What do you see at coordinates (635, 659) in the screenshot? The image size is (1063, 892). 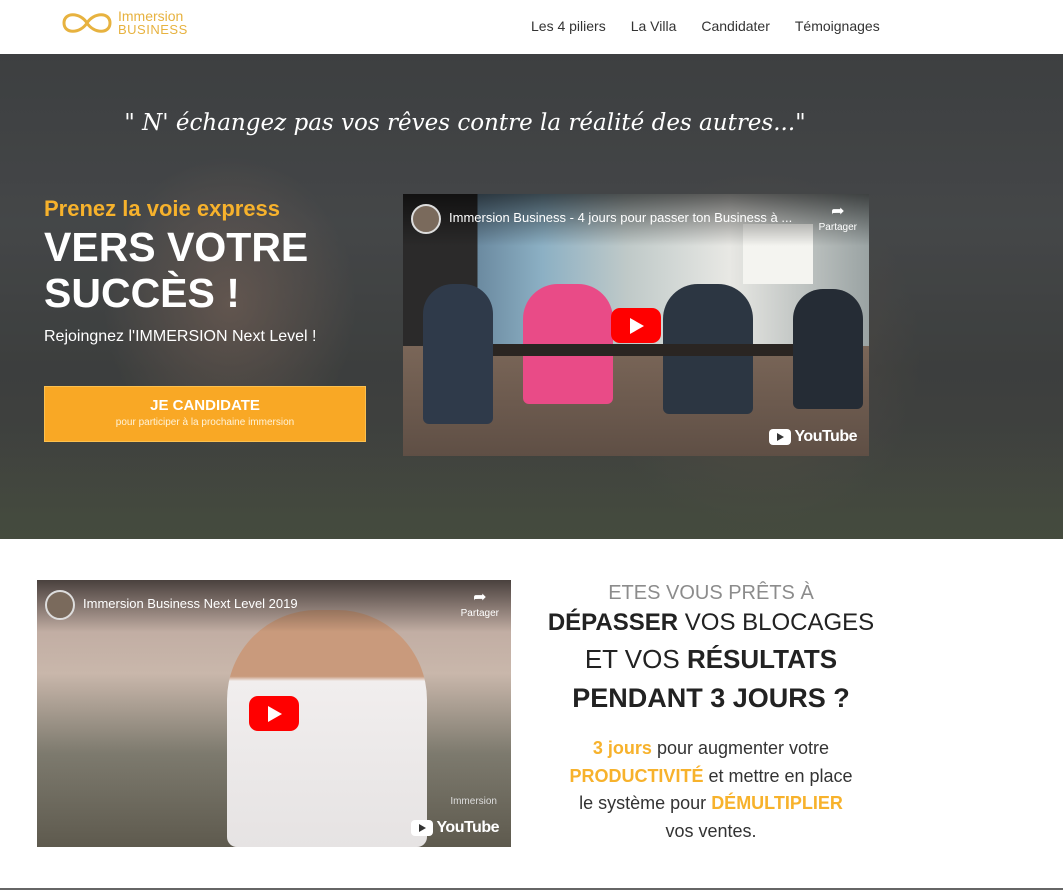 I see `pitch-line-3-pre: ET VOS` at bounding box center [635, 659].